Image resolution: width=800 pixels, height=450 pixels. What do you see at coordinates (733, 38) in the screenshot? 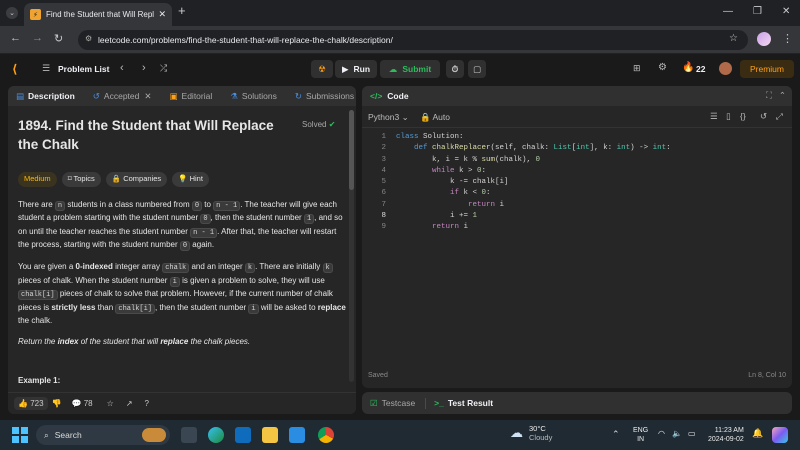
I see `bookmark-star-icon: ☆` at bounding box center [733, 38].